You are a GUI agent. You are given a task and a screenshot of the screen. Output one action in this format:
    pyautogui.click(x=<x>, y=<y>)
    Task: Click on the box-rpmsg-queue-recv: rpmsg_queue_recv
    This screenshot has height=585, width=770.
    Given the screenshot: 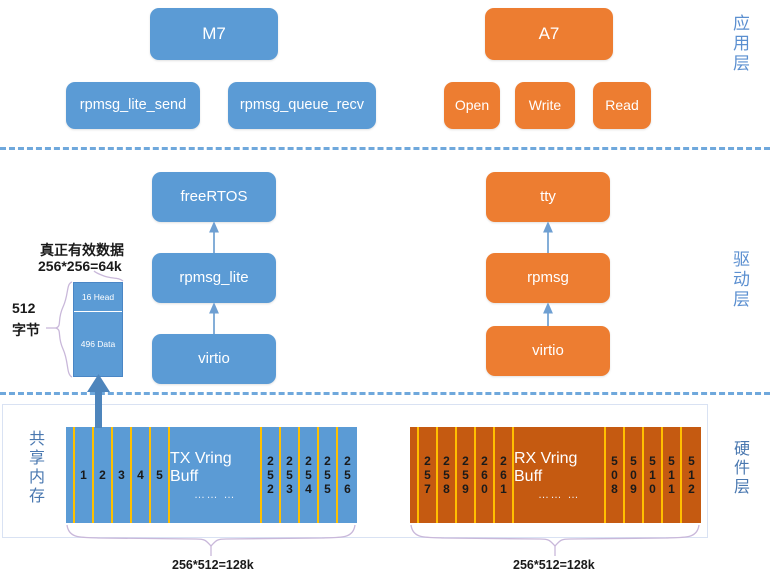 What is the action you would take?
    pyautogui.click(x=302, y=105)
    